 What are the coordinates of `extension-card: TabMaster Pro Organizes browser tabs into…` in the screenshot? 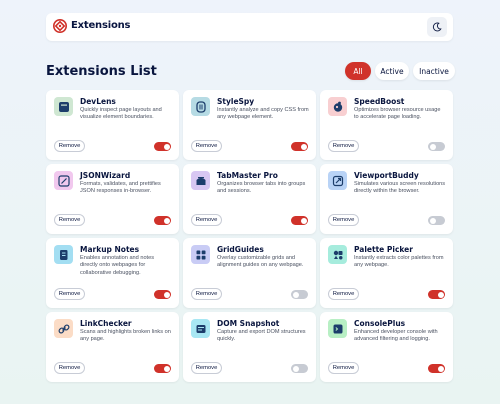 It's located at (249, 199).